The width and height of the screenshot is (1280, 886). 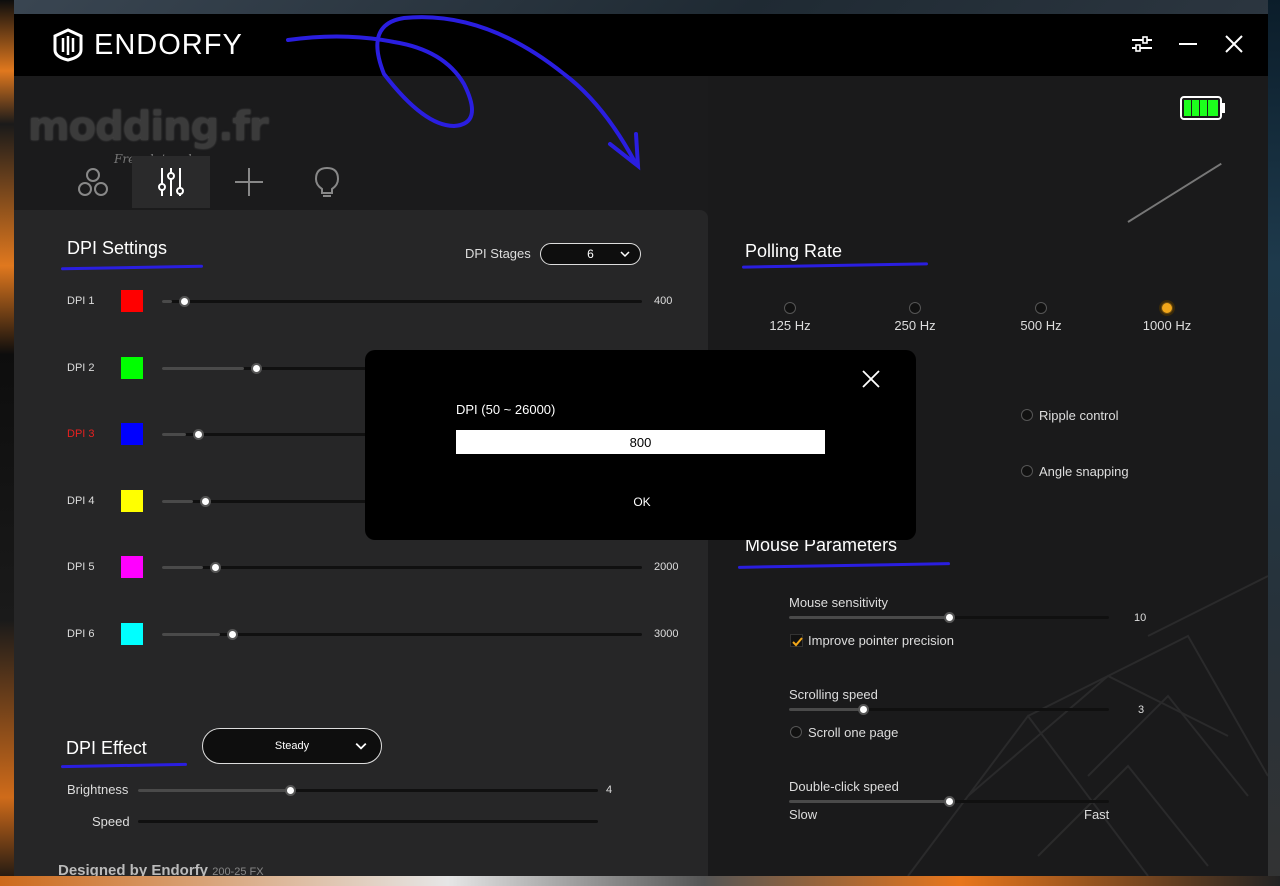 I want to click on double-click-knob, so click(x=949, y=801).